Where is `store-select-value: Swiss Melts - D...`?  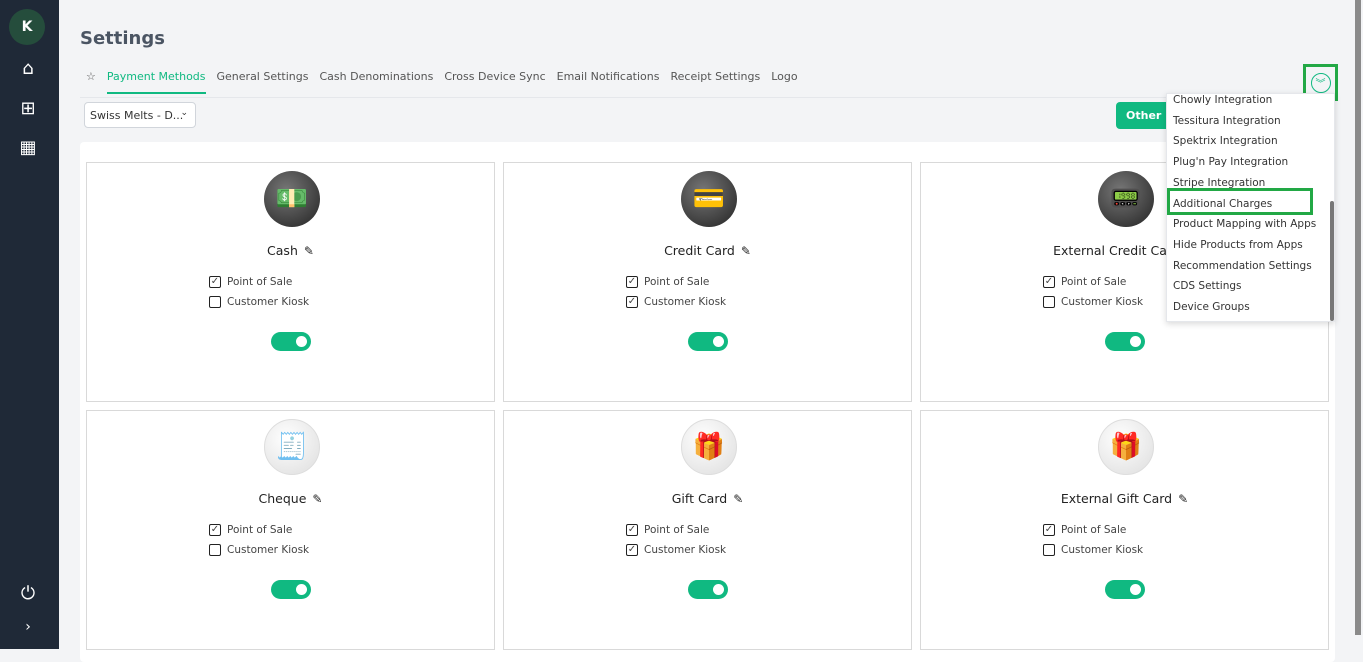
store-select-value: Swiss Melts - D... is located at coordinates (137, 115).